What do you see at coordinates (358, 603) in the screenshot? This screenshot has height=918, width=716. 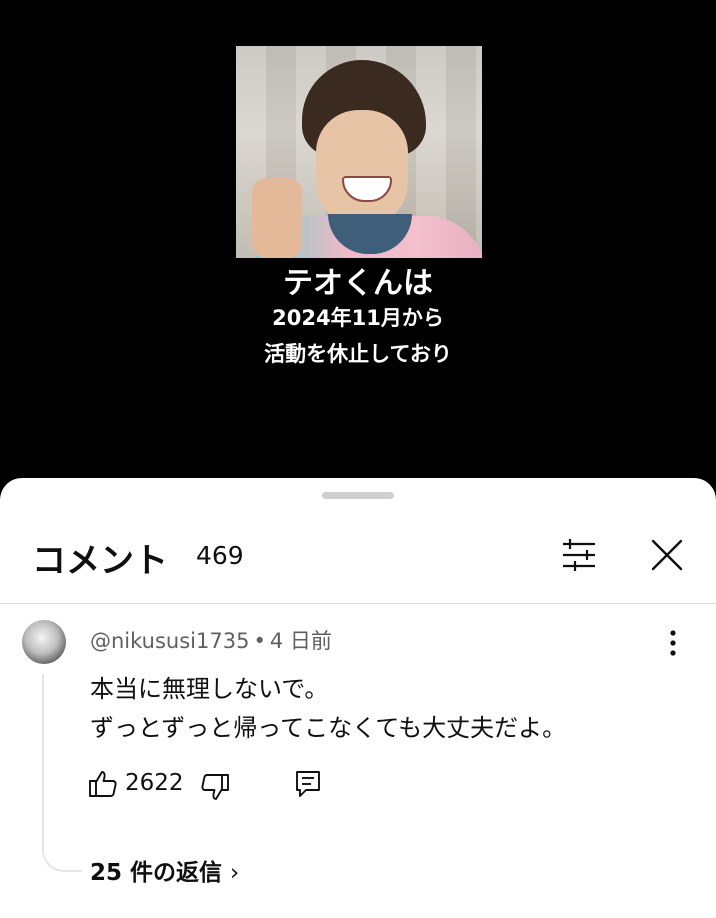 I see `header-divider` at bounding box center [358, 603].